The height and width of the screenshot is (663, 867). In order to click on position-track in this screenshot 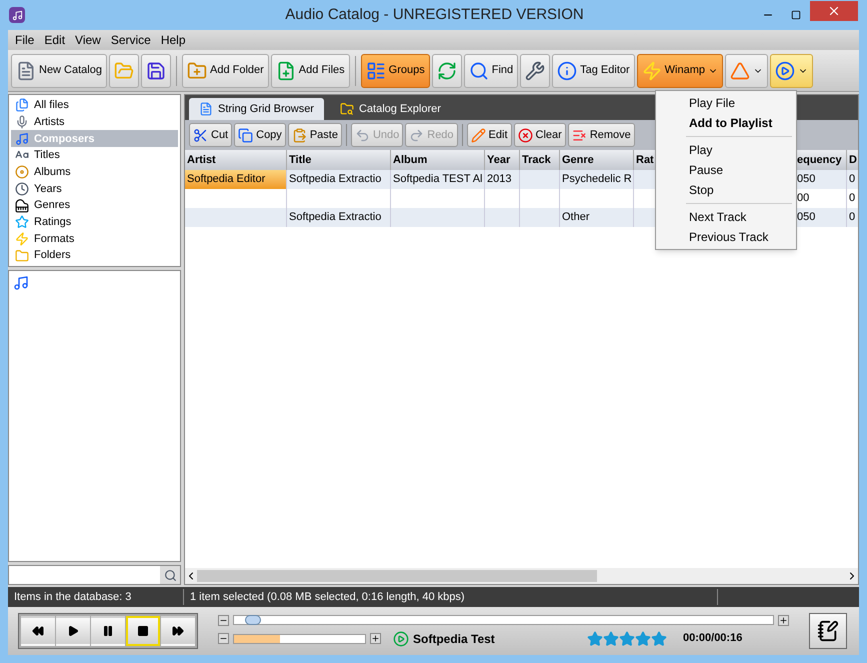, I will do `click(503, 620)`.